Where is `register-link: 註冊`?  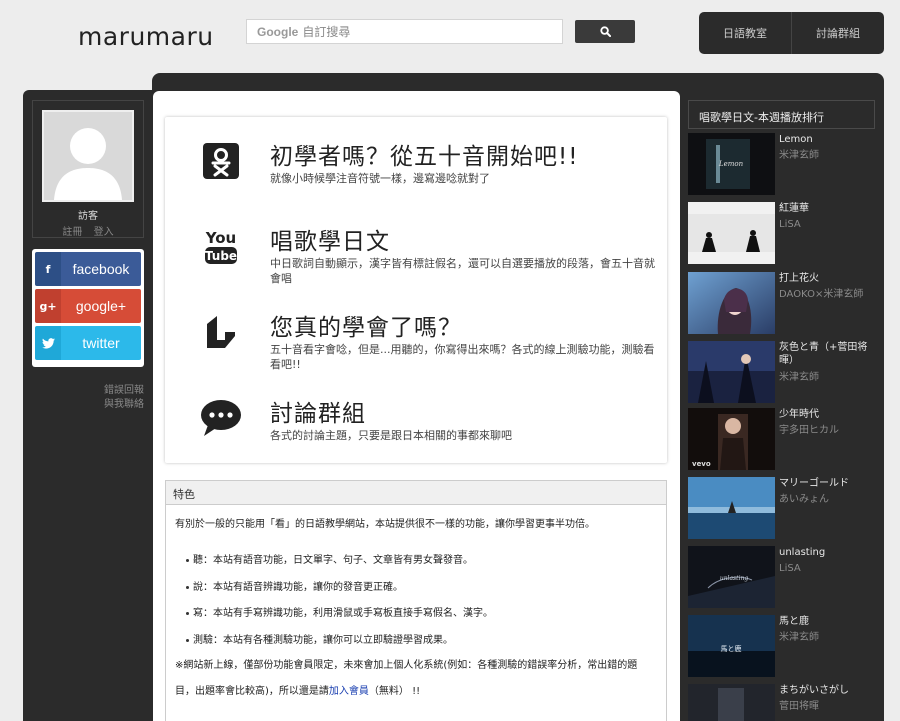 register-link: 註冊 is located at coordinates (72, 232).